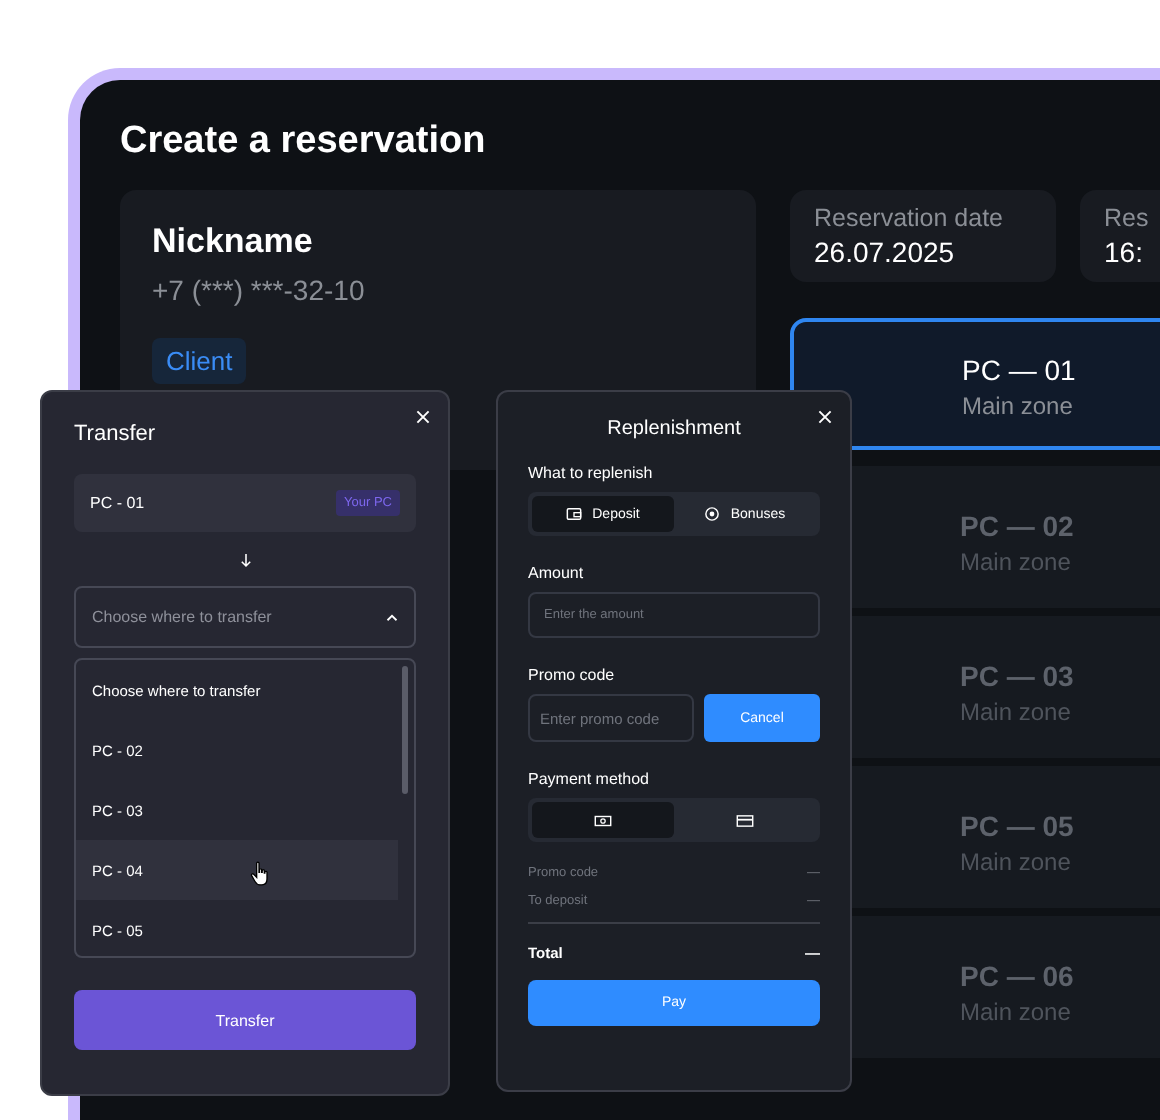  What do you see at coordinates (572, 675) in the screenshot?
I see `field-label: Promo code` at bounding box center [572, 675].